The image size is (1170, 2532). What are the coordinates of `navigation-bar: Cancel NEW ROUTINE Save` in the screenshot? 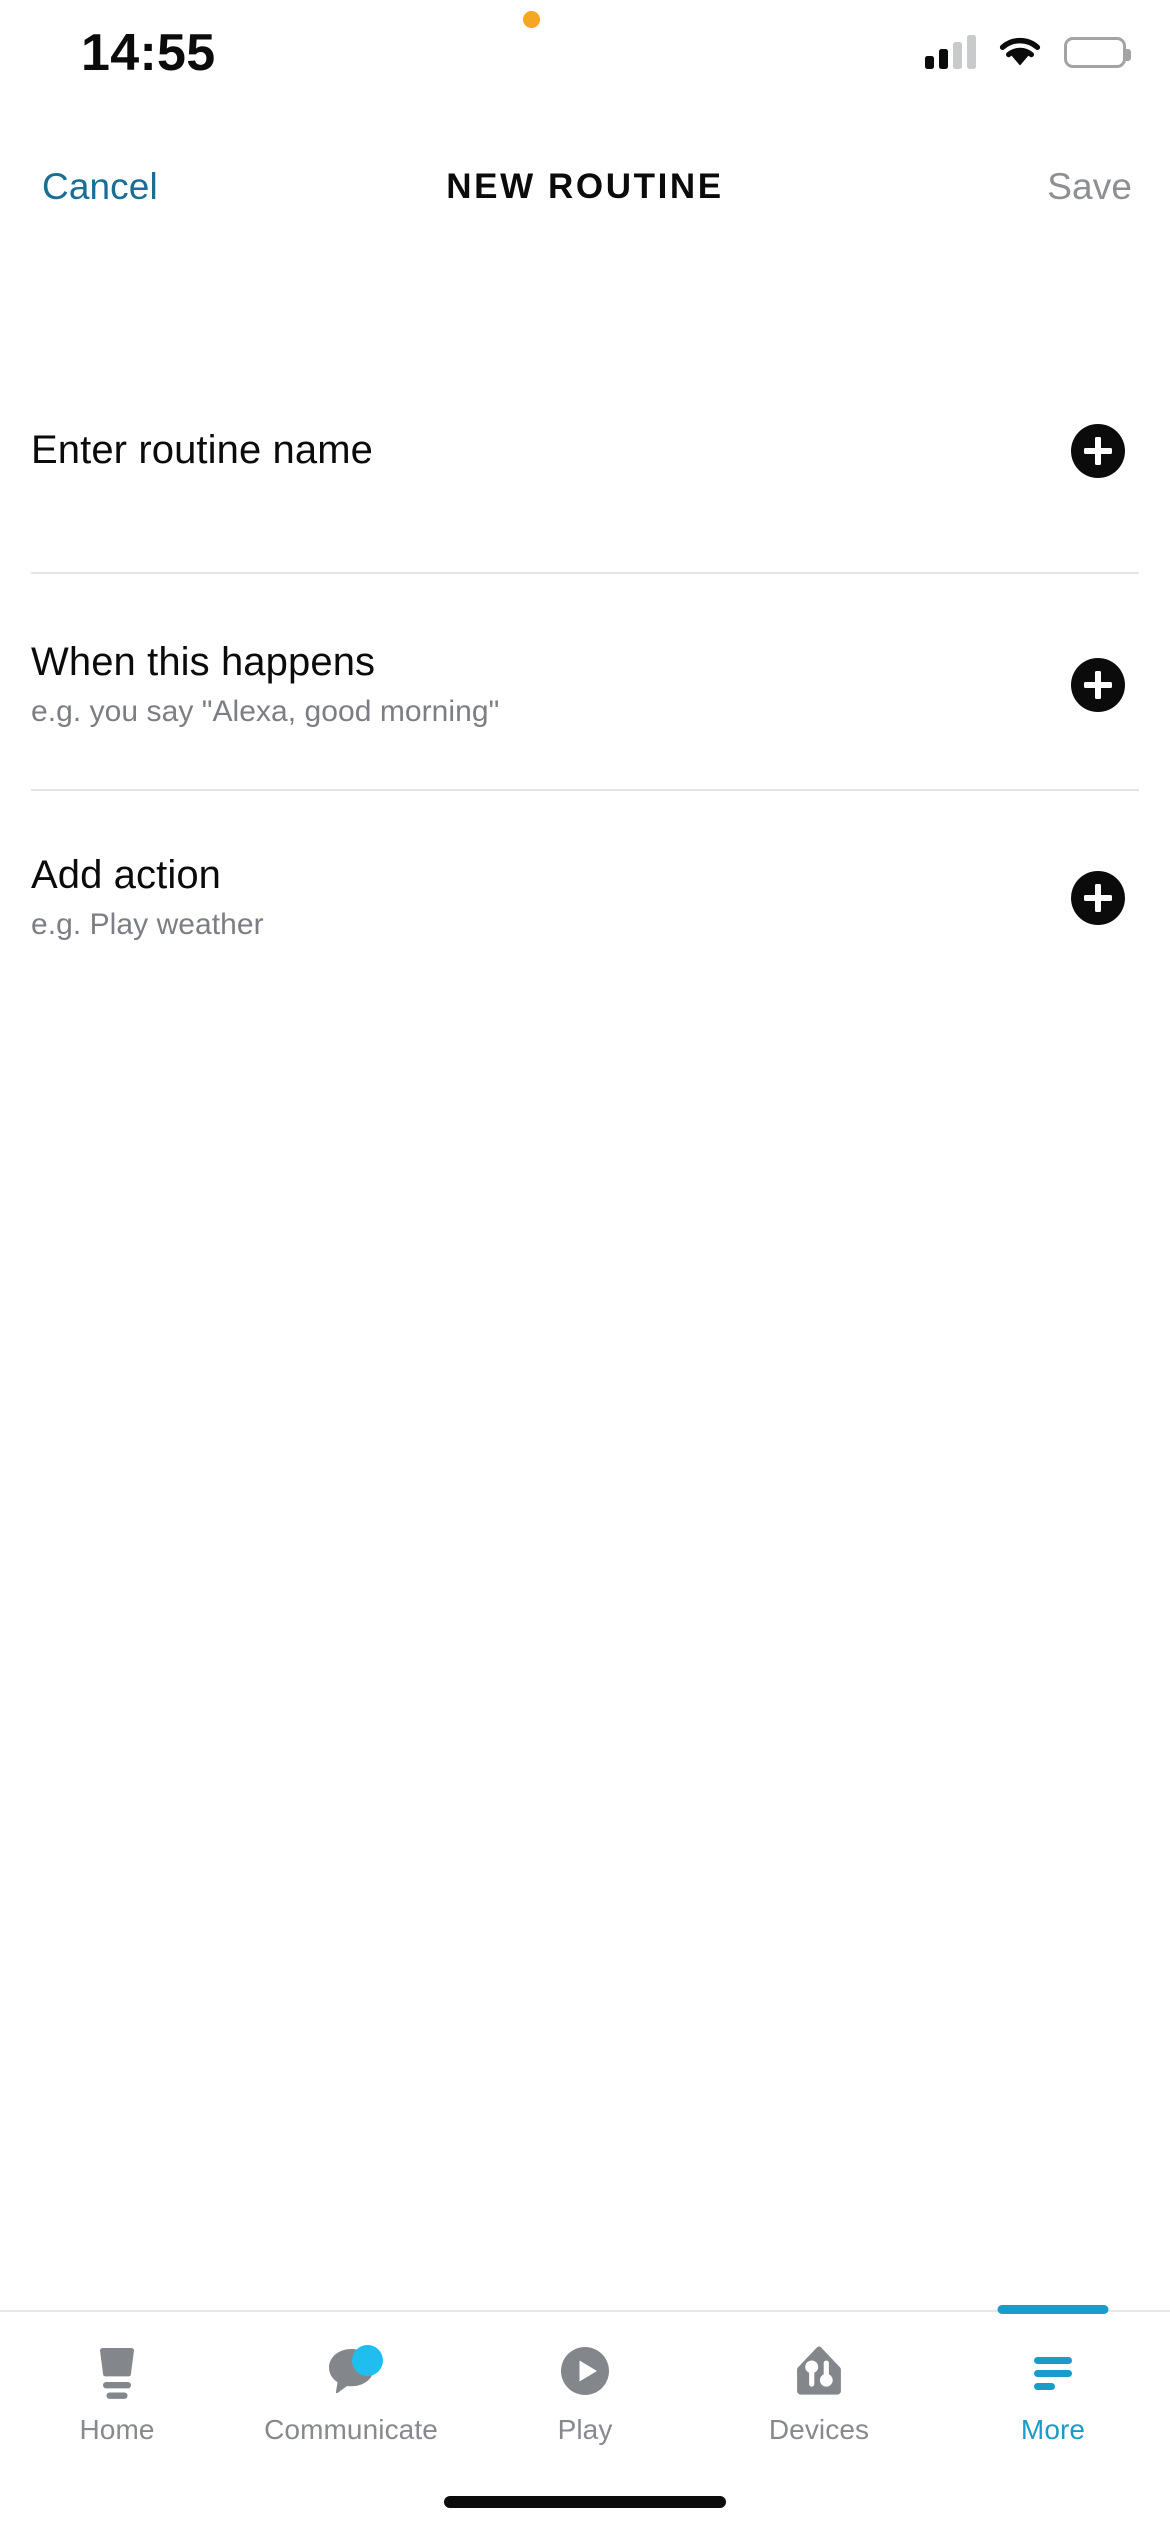 It's located at (585, 187).